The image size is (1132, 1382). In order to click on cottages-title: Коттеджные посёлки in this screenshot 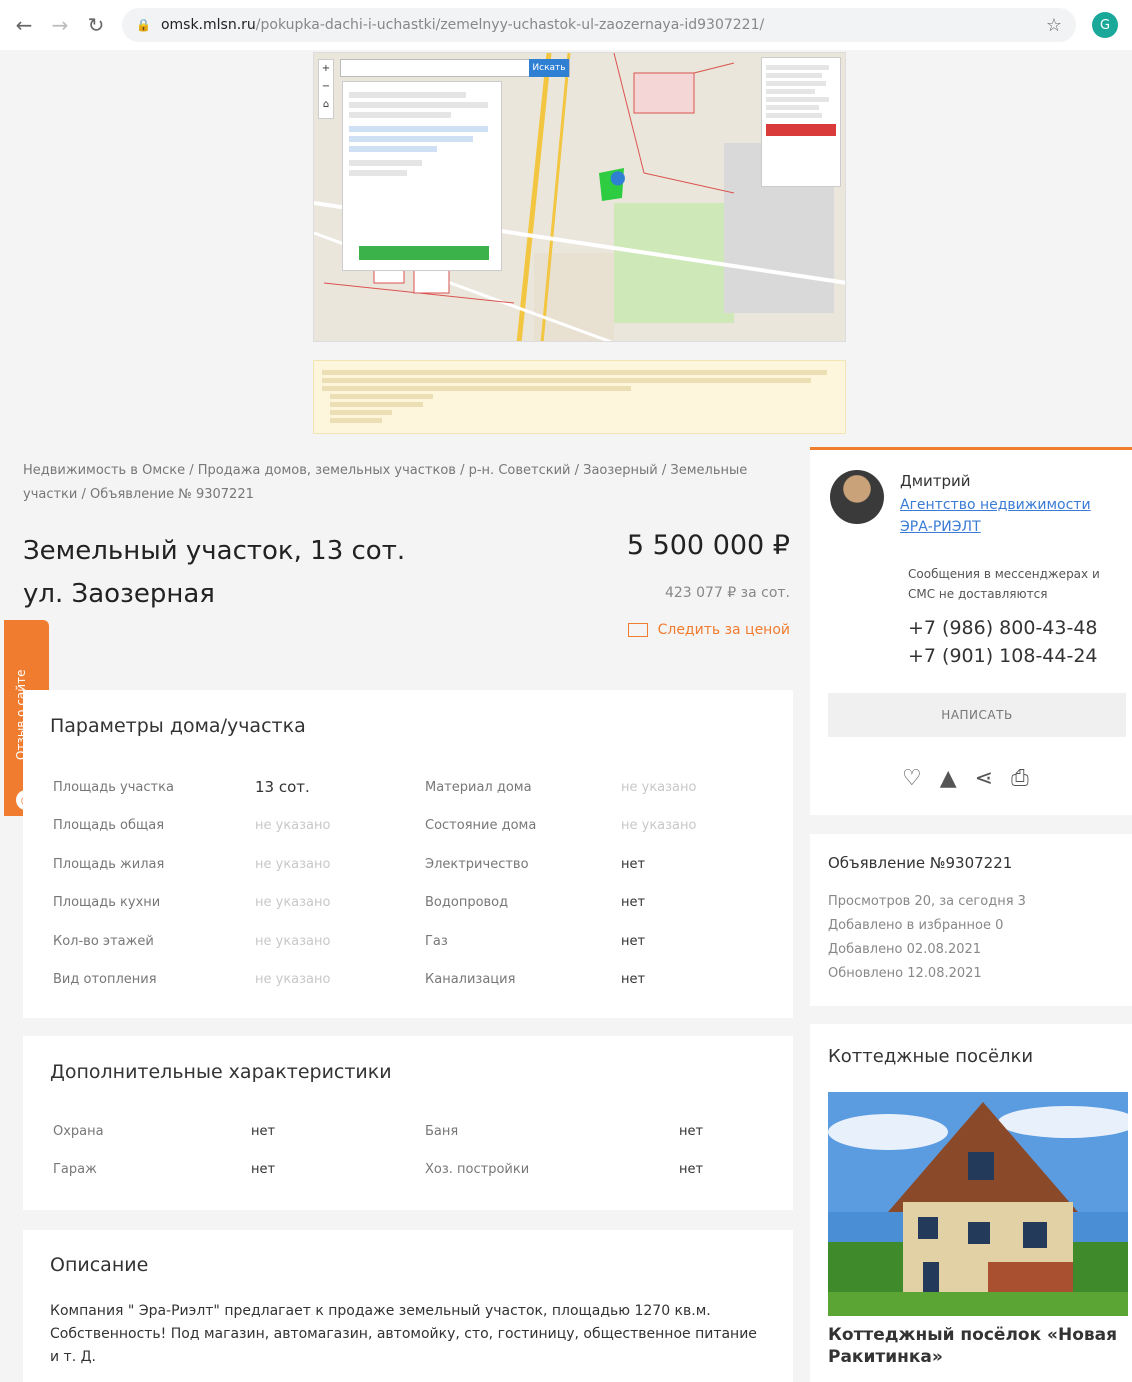, I will do `click(931, 1056)`.